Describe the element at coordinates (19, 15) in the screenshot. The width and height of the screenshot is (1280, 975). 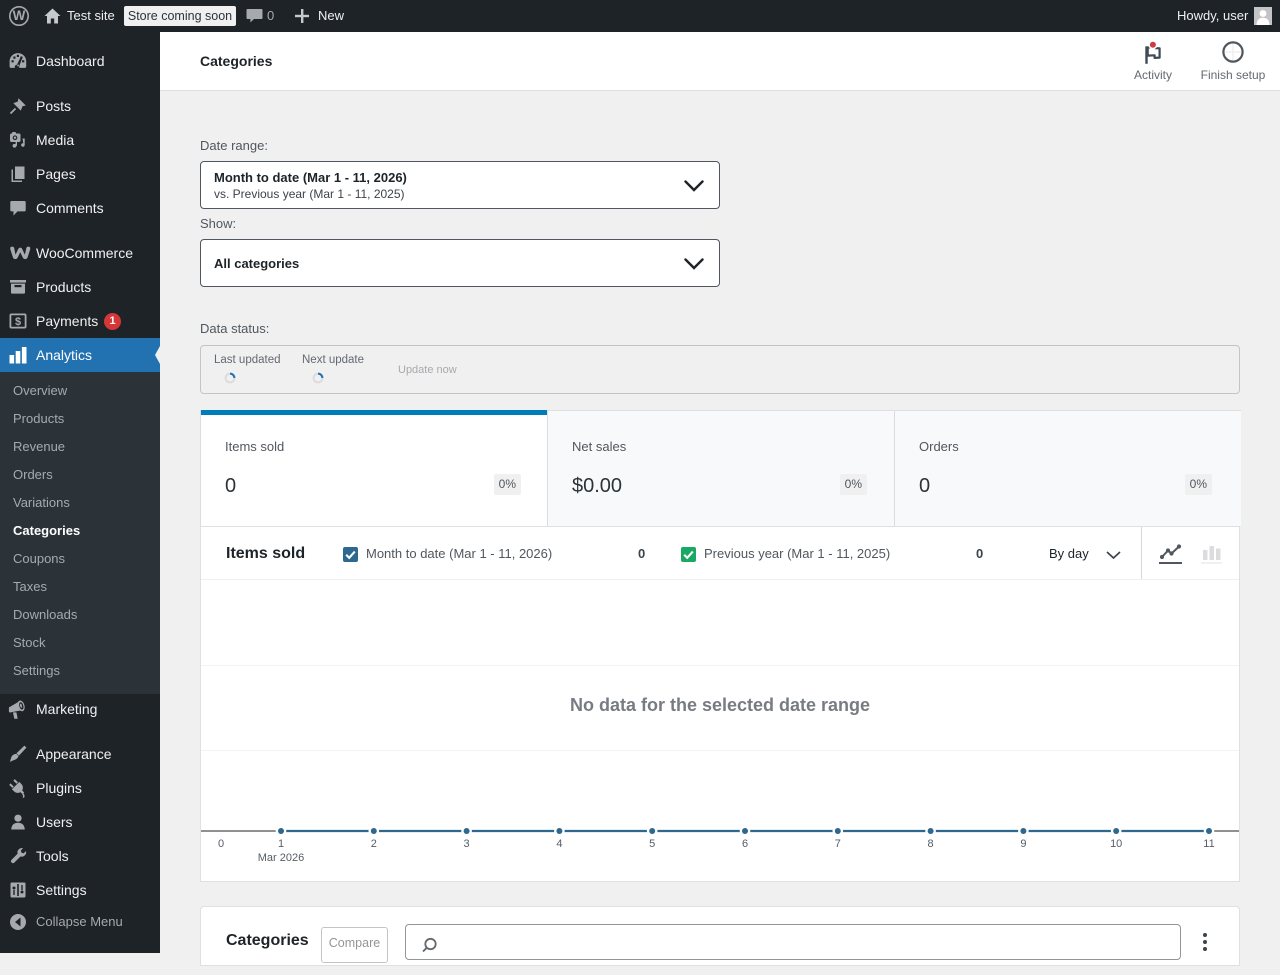
I see `svg-text: W` at that location.